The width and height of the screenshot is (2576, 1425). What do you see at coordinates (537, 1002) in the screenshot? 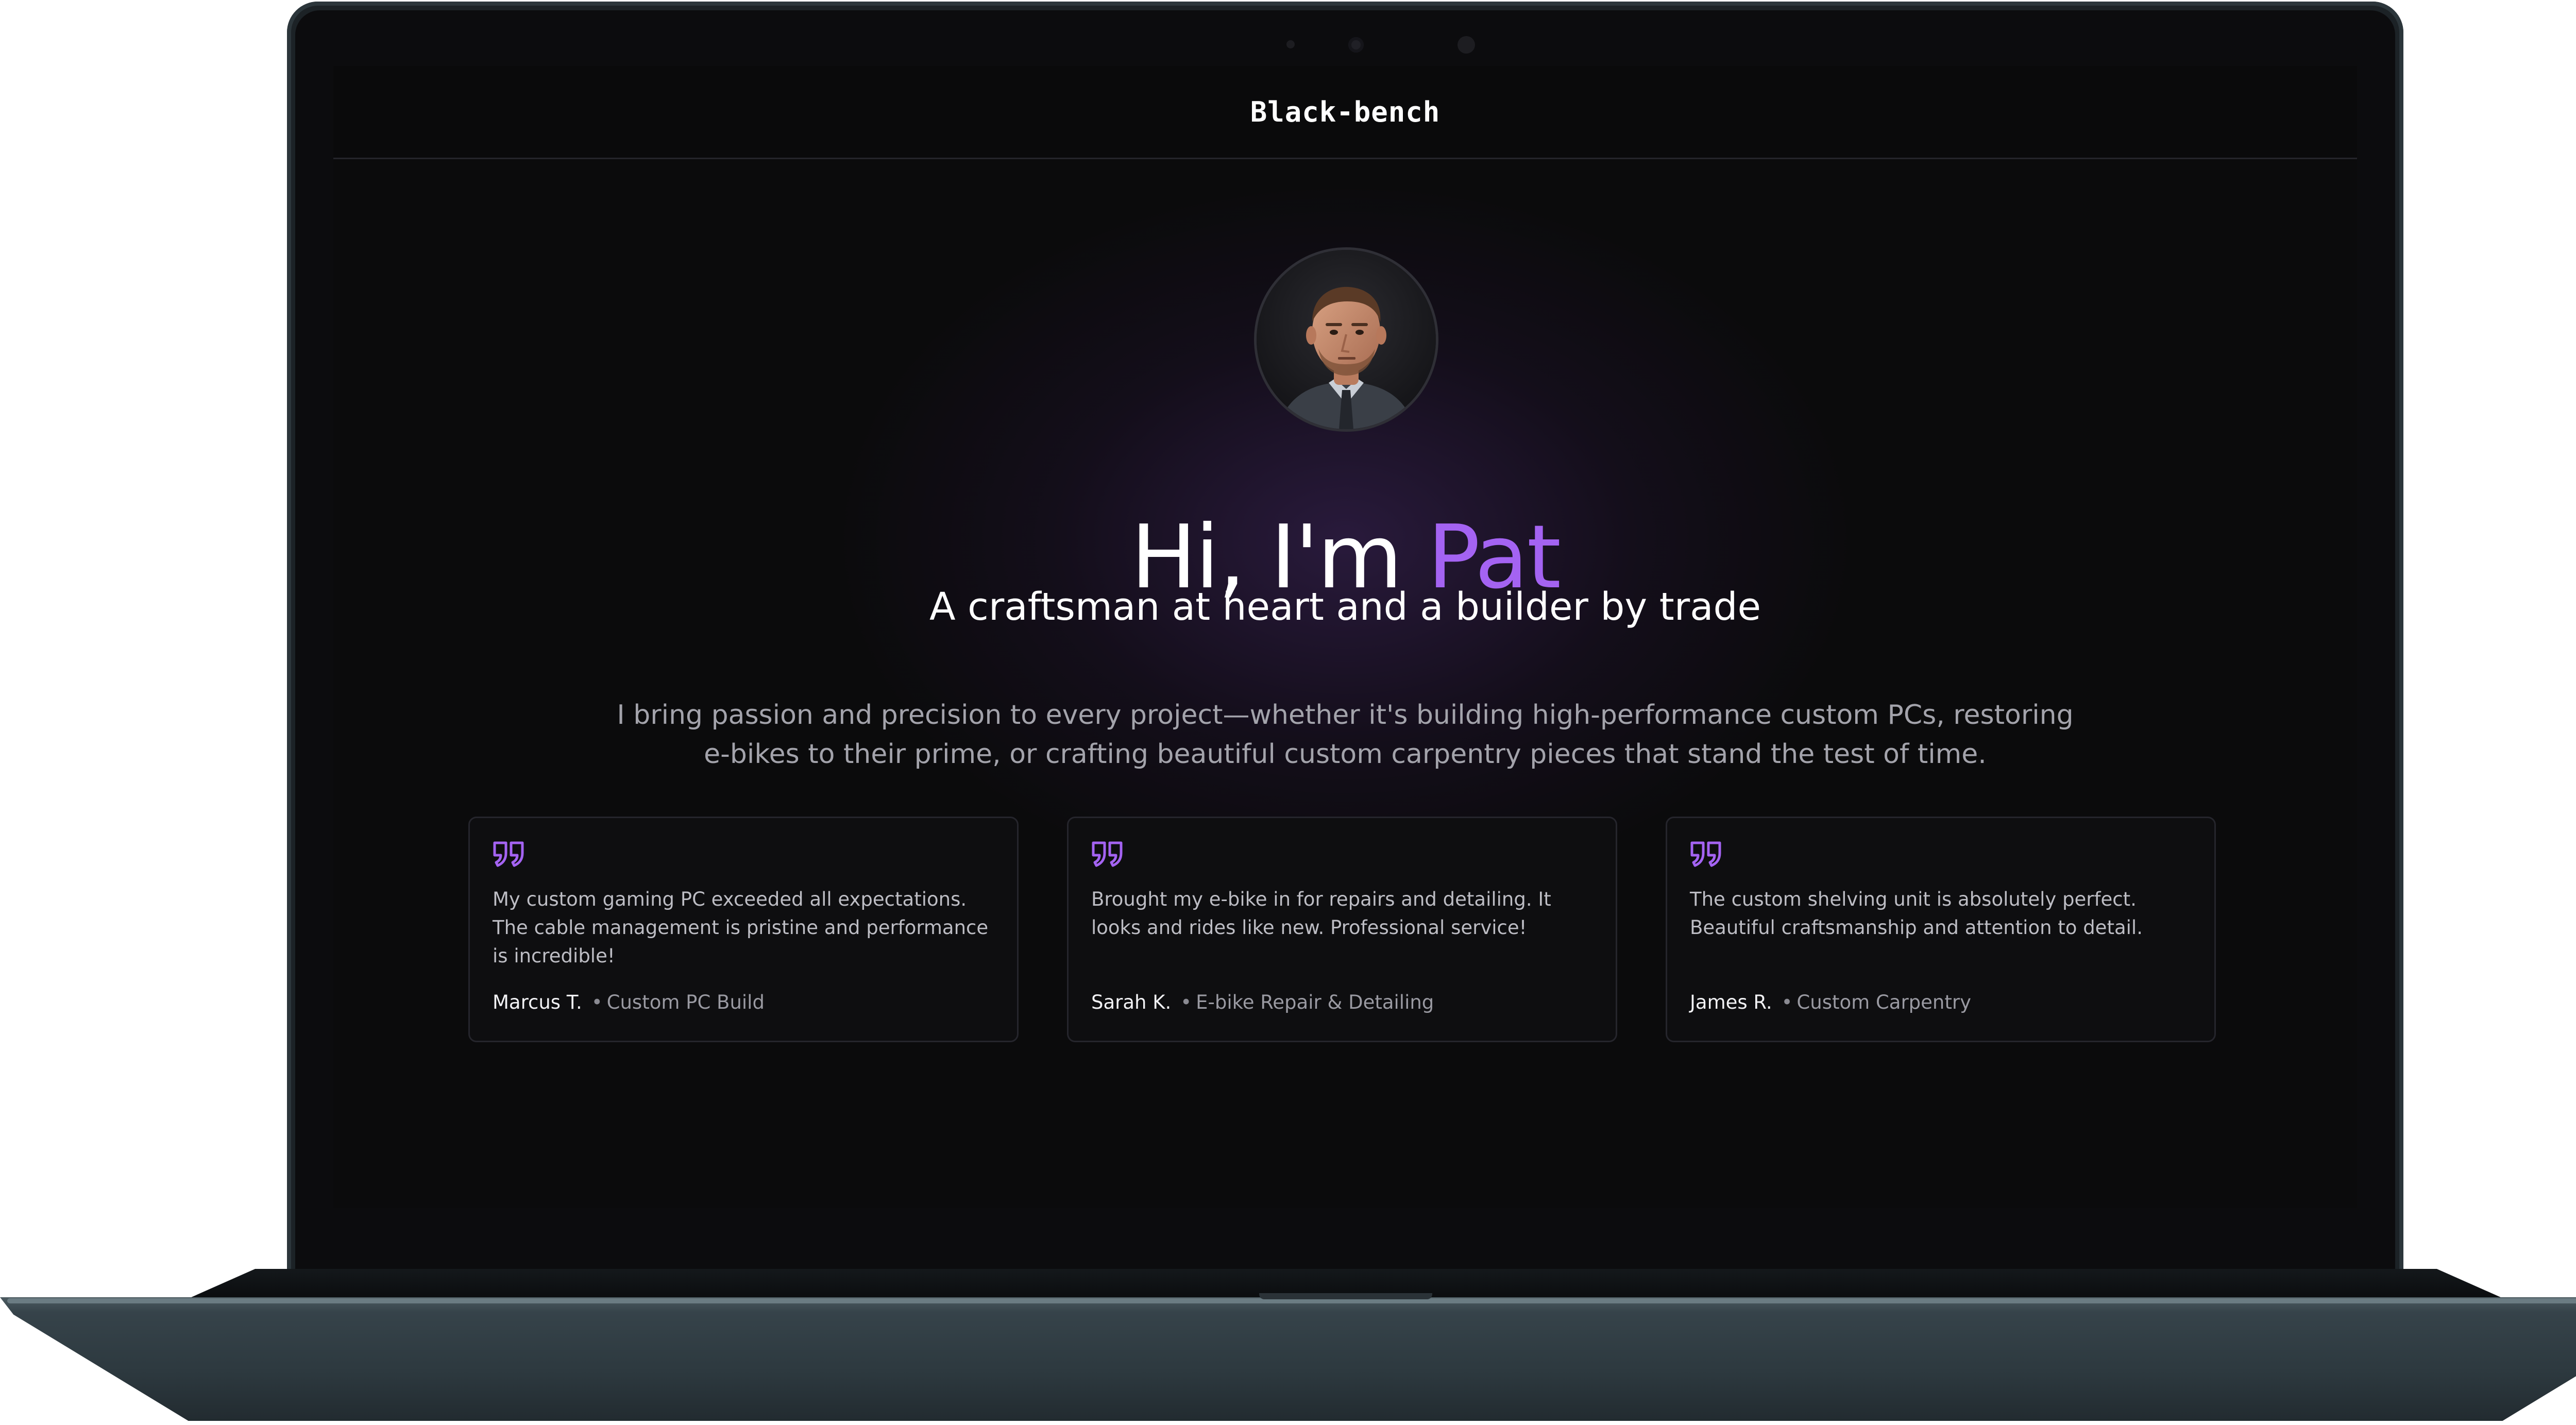
I see `author-name: Marcus T.` at bounding box center [537, 1002].